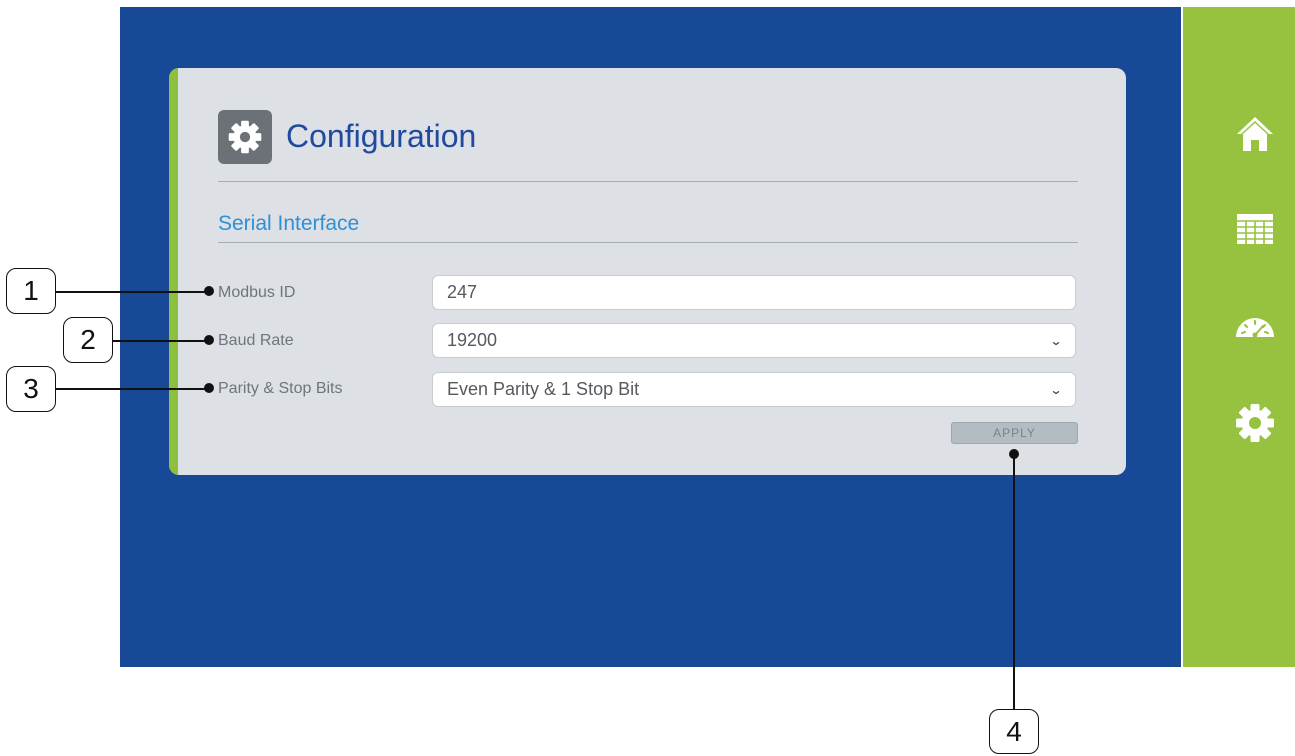  Describe the element at coordinates (1014, 731) in the screenshot. I see `callout-4: 4` at that location.